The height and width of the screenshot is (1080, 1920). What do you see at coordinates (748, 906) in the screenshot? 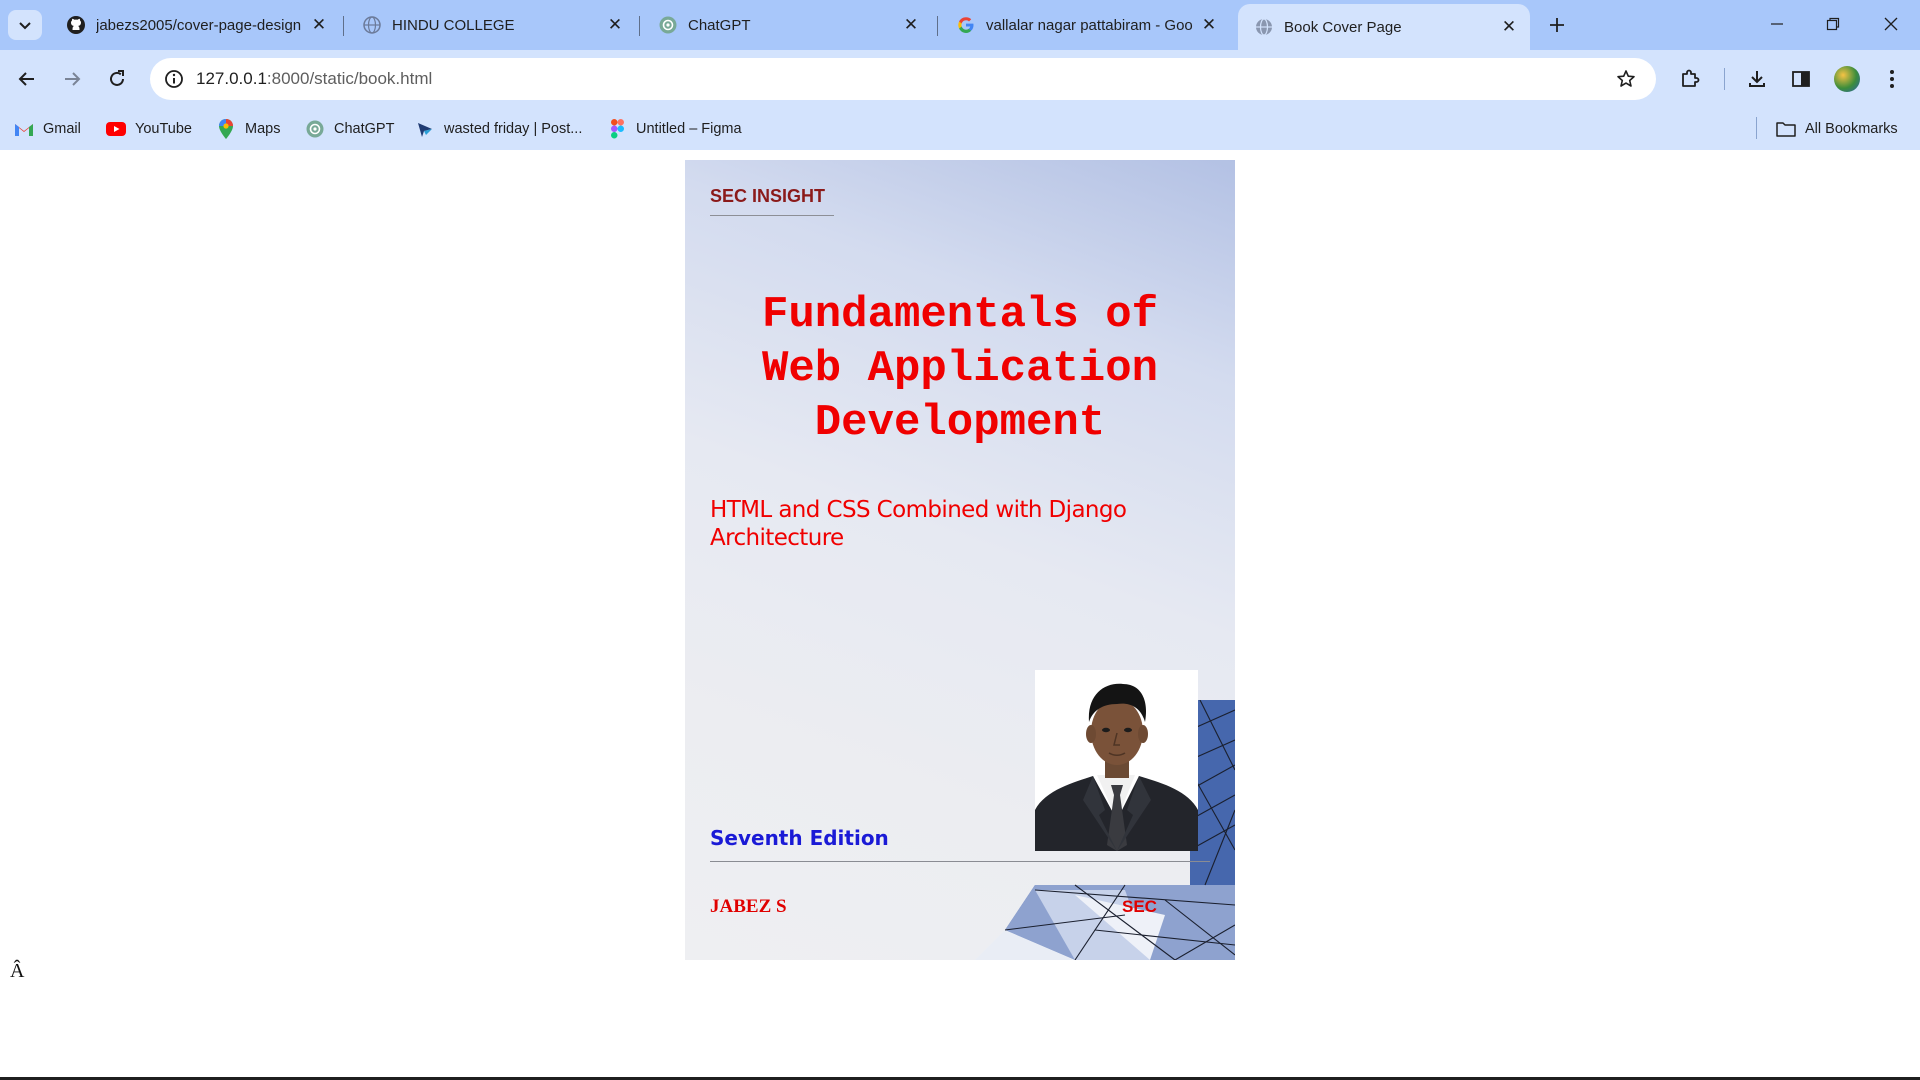
I see `author-name: JABEZ S` at bounding box center [748, 906].